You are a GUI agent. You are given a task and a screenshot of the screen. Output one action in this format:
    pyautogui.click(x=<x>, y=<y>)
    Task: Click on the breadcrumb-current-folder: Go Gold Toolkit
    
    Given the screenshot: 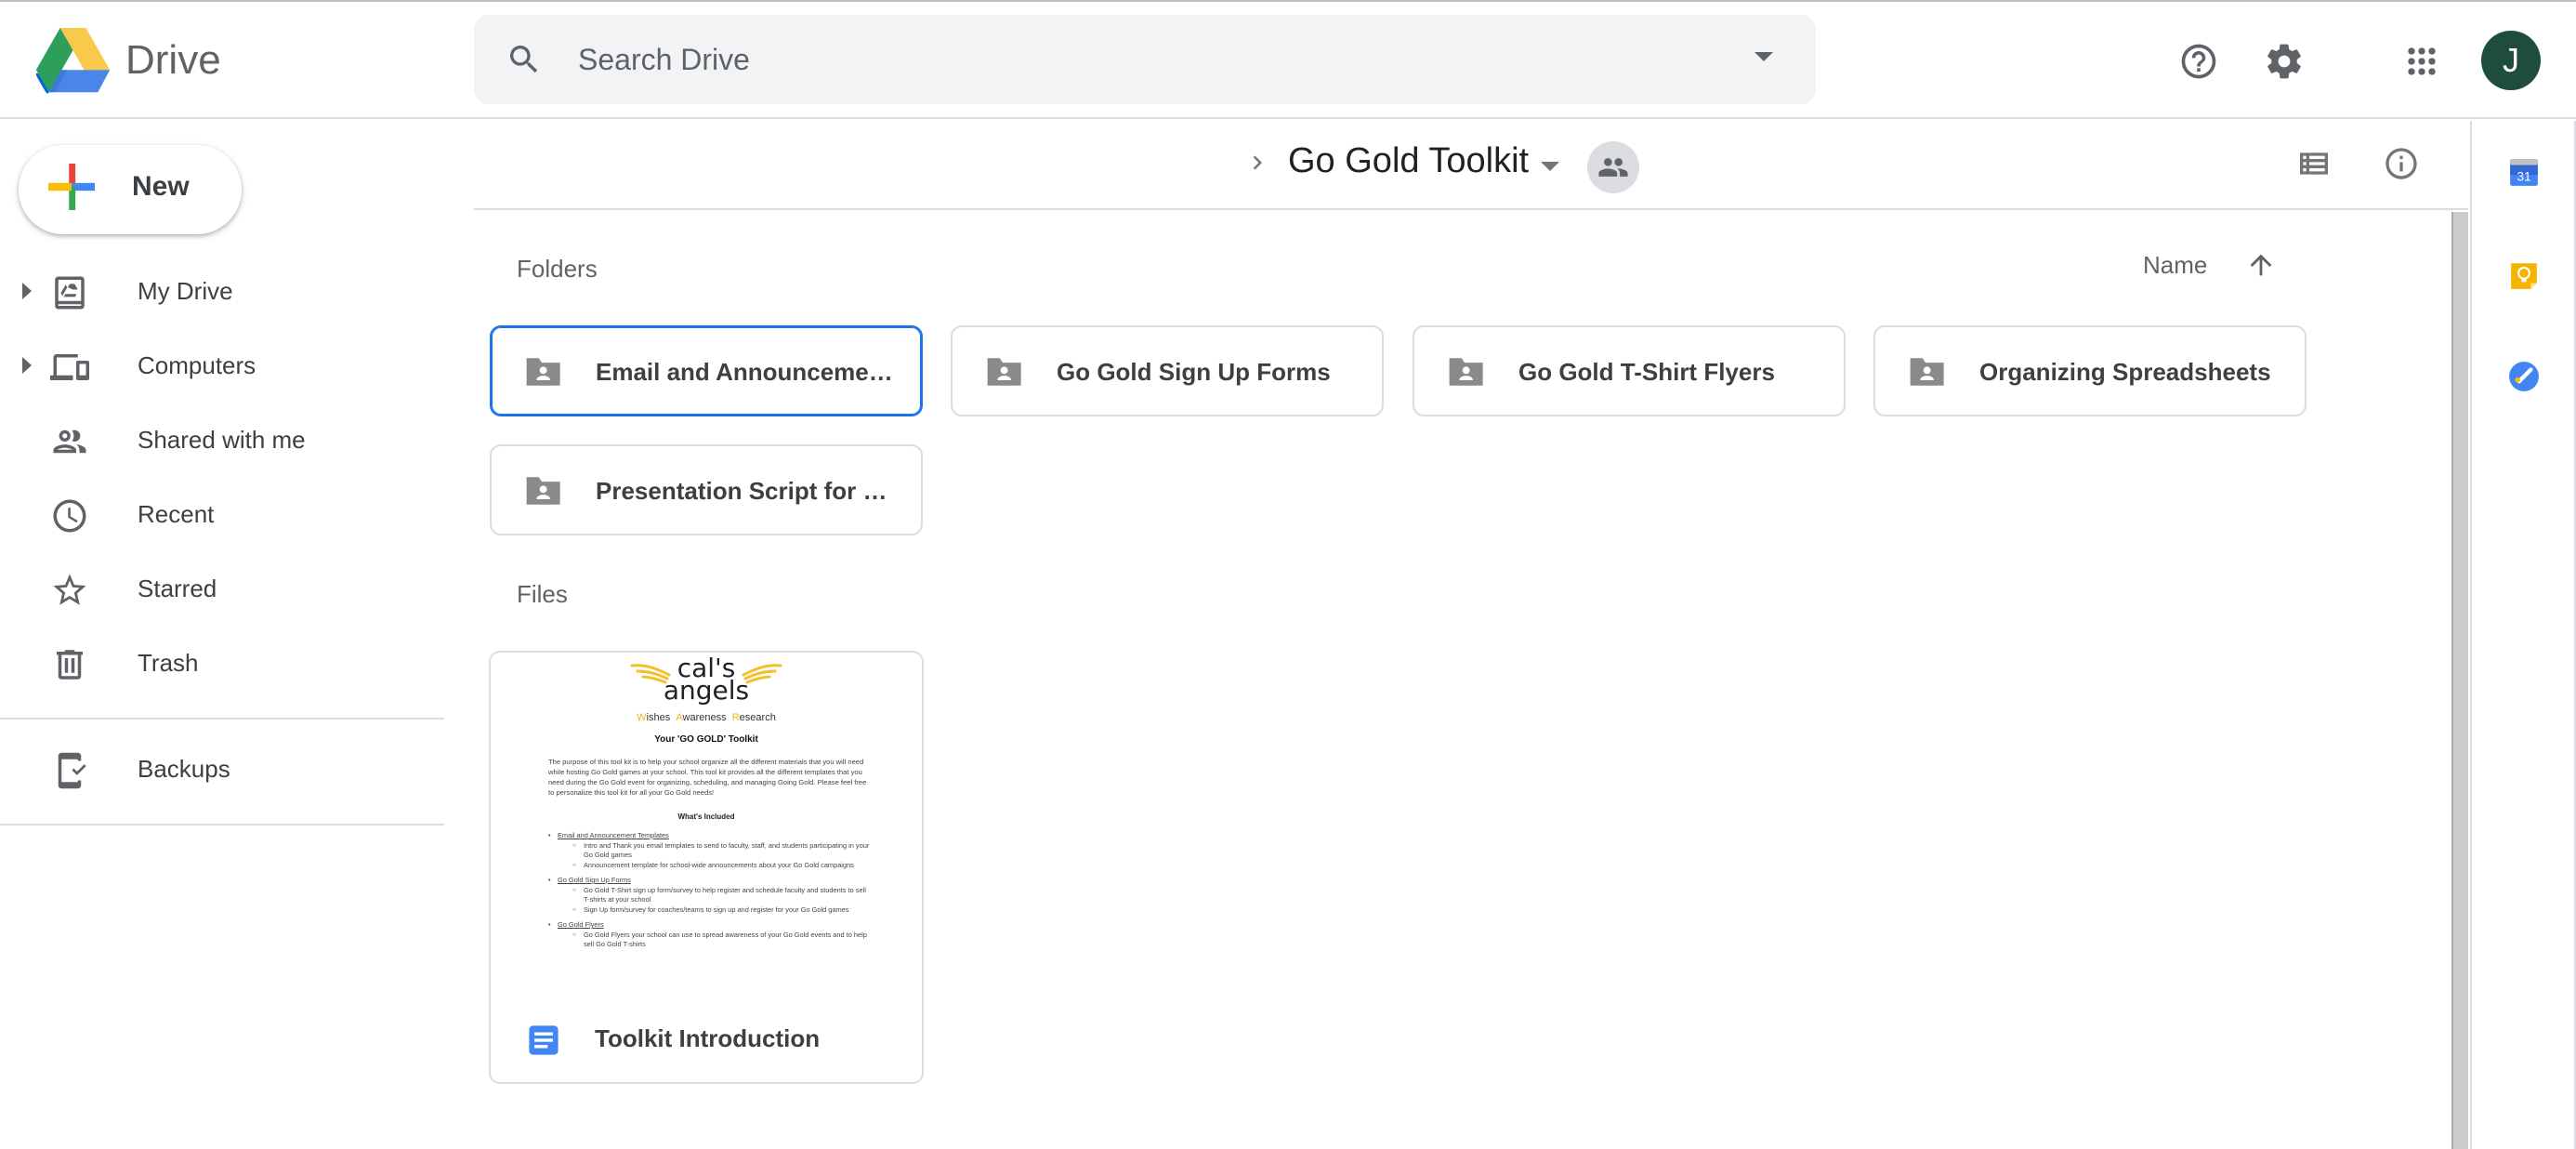 What is the action you would take?
    pyautogui.click(x=1408, y=161)
    